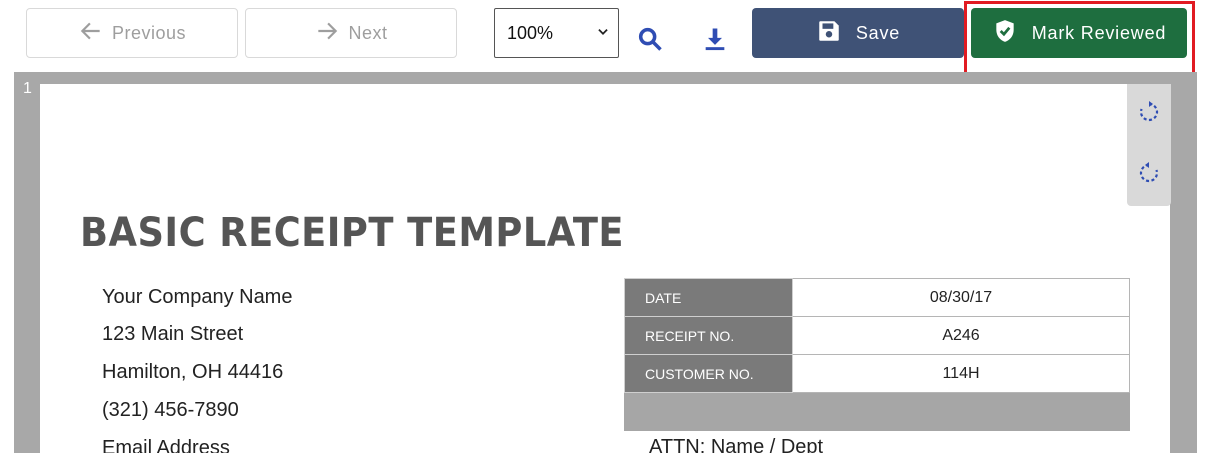 This screenshot has height=453, width=1205. What do you see at coordinates (961, 335) in the screenshot?
I see `receipt-no-value: A246` at bounding box center [961, 335].